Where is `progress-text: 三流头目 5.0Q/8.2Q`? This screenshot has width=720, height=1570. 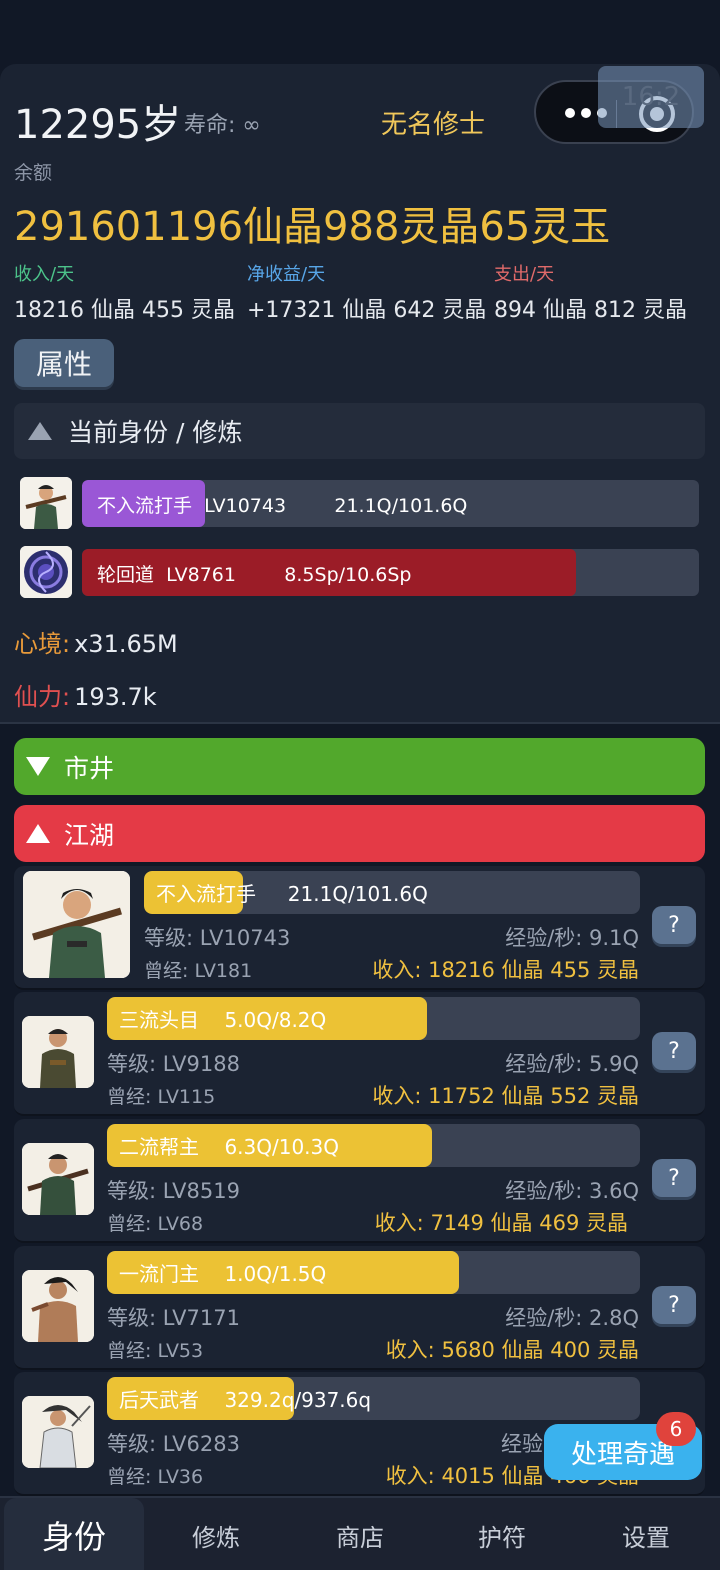
progress-text: 三流头目 5.0Q/8.2Q is located at coordinates (223, 1020).